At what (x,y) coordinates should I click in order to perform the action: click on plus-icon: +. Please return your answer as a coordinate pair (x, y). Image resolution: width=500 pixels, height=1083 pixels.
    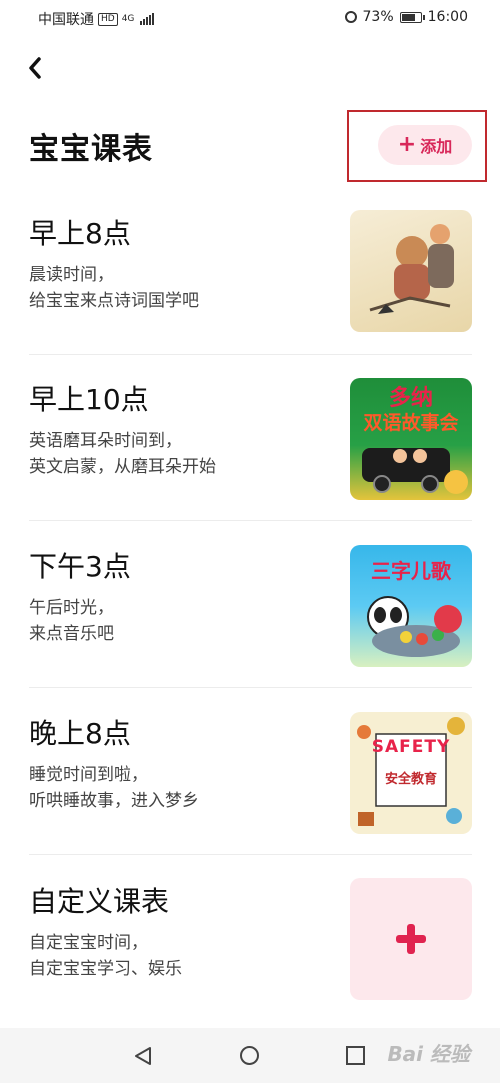
    Looking at the image, I should click on (407, 144).